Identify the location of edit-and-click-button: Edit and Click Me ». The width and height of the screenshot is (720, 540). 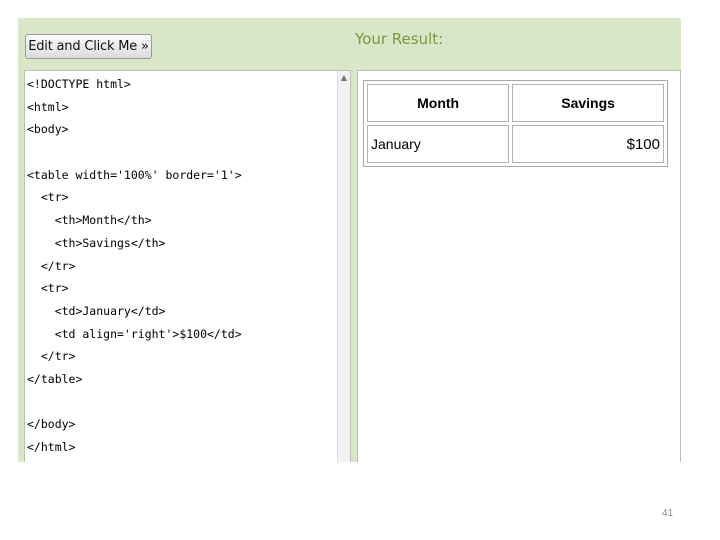
(88, 46).